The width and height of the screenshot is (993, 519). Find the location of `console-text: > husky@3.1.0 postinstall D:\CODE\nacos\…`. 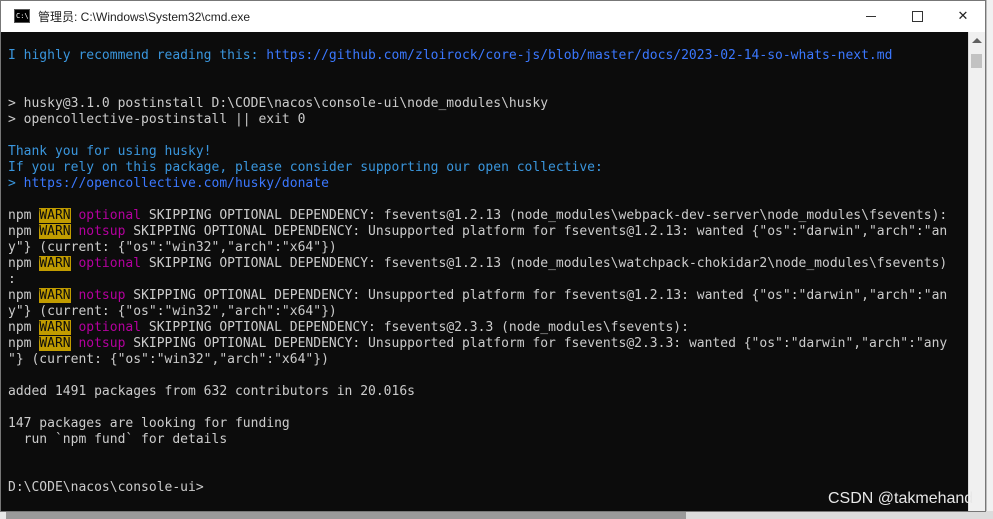

console-text: > husky@3.1.0 postinstall D:\CODE\nacos\… is located at coordinates (278, 103).